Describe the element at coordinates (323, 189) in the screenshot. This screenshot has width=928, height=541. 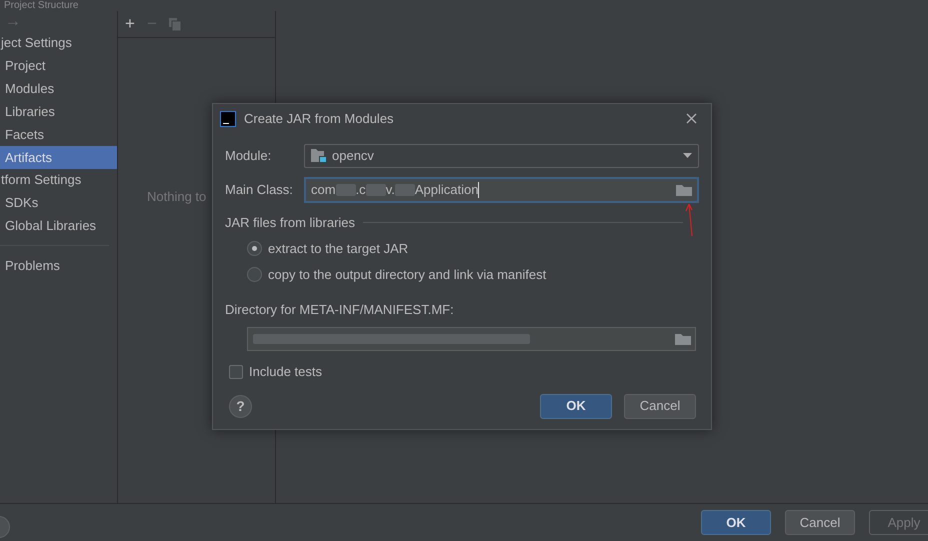
I see `main-class-text: com` at that location.